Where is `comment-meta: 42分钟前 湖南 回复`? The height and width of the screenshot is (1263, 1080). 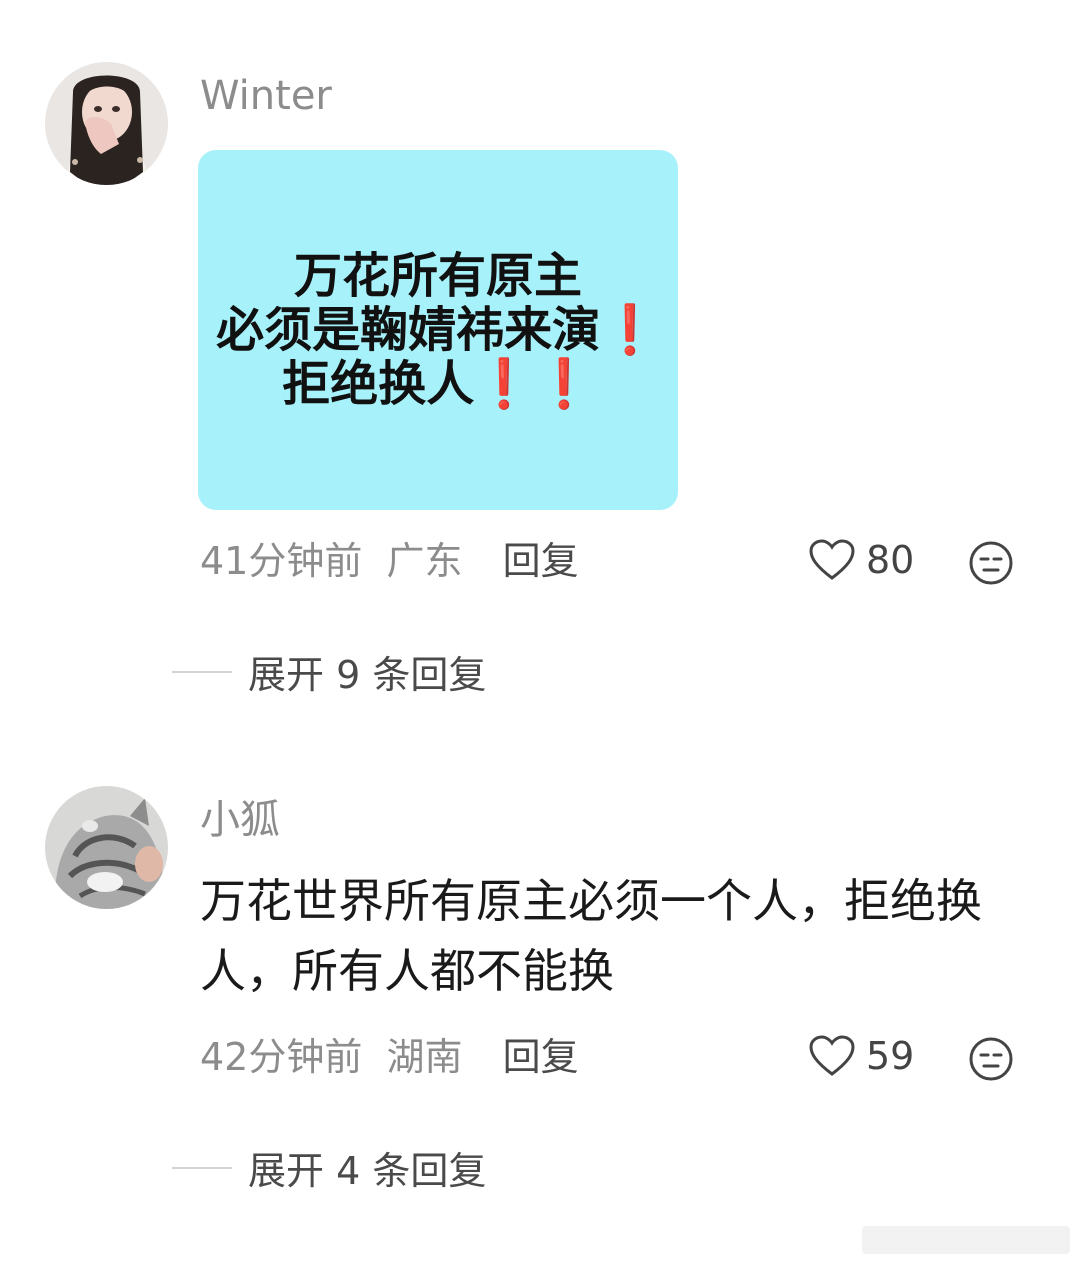 comment-meta: 42分钟前 湖南 回复 is located at coordinates (389, 1057).